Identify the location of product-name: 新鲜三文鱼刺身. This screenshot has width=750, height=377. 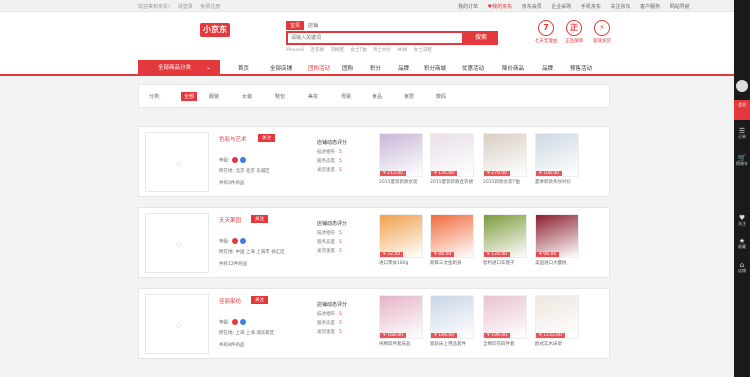
(452, 263).